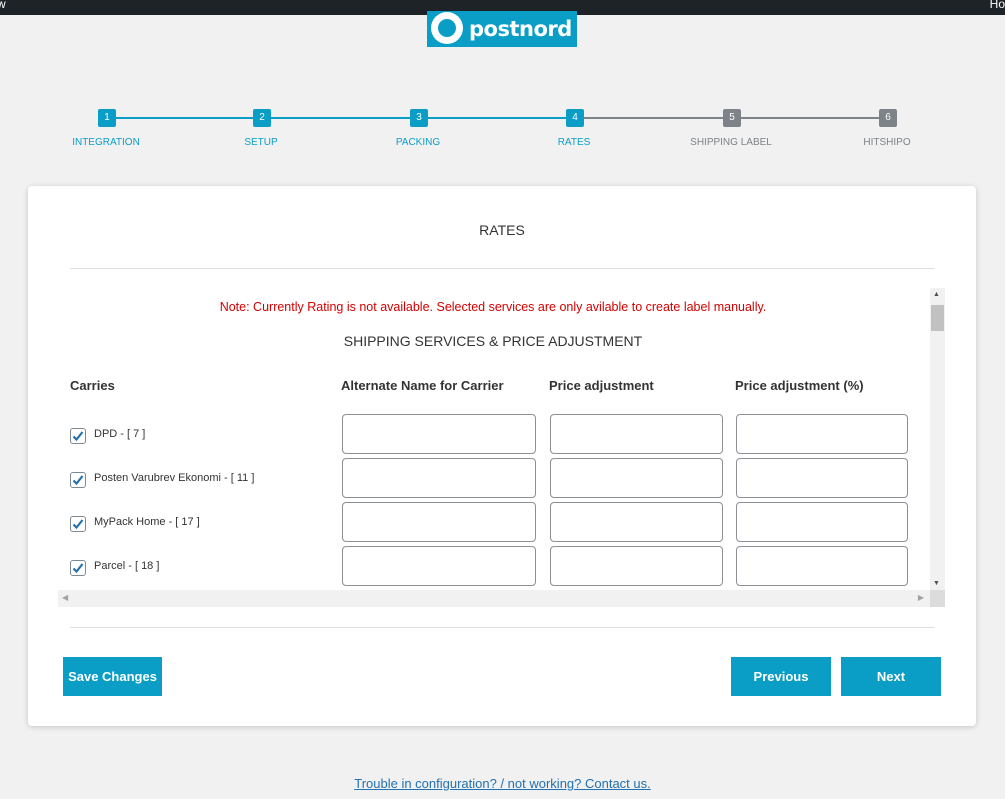 The image size is (1005, 799). What do you see at coordinates (937, 598) in the screenshot?
I see `scrollbar-corner` at bounding box center [937, 598].